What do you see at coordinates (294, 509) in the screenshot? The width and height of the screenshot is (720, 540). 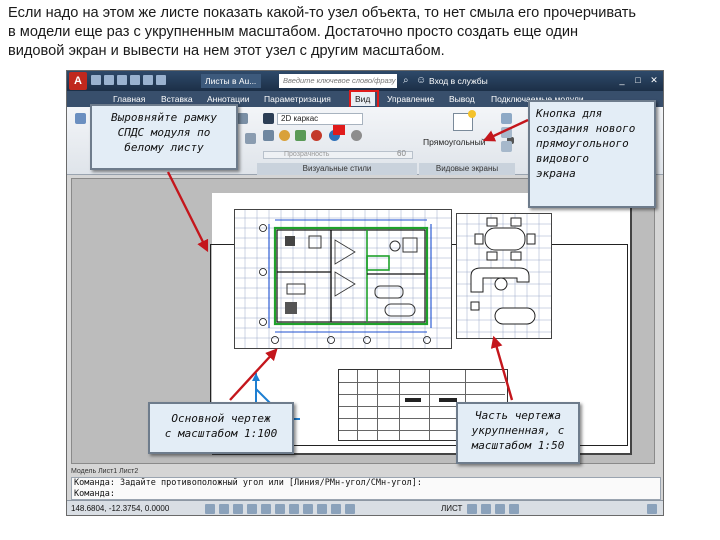 I see `ducs-icon` at bounding box center [294, 509].